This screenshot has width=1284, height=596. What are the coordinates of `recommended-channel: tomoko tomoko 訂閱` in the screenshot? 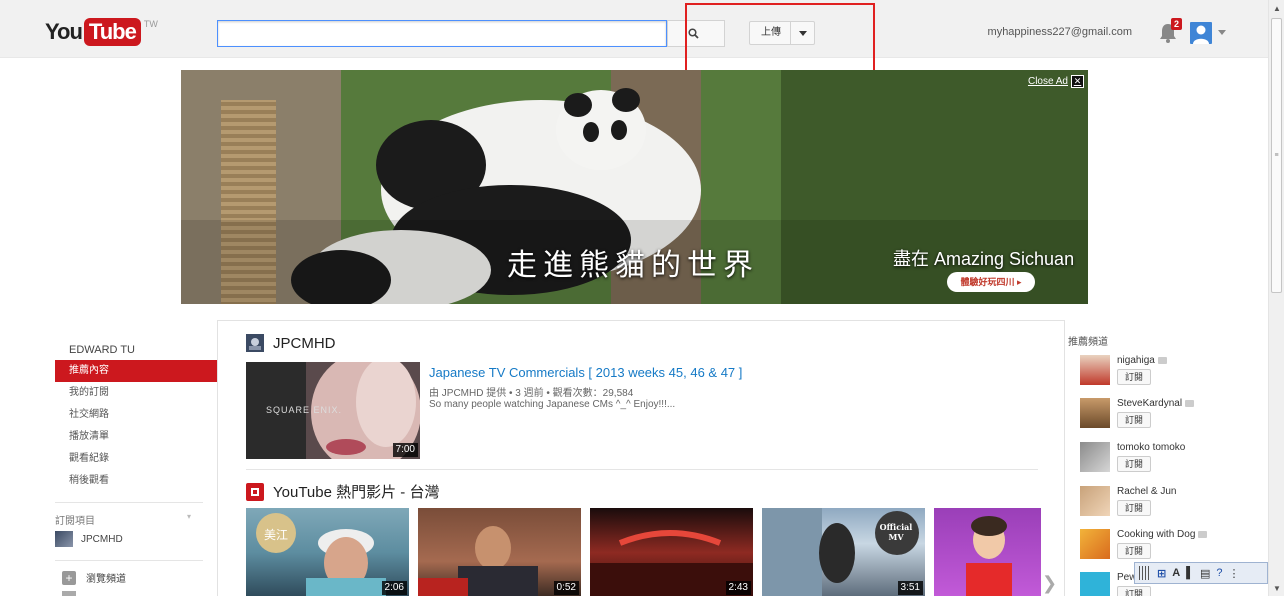 It's located at (1132, 457).